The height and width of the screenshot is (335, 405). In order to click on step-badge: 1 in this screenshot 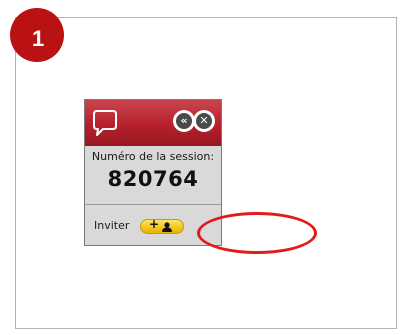, I will do `click(37, 35)`.